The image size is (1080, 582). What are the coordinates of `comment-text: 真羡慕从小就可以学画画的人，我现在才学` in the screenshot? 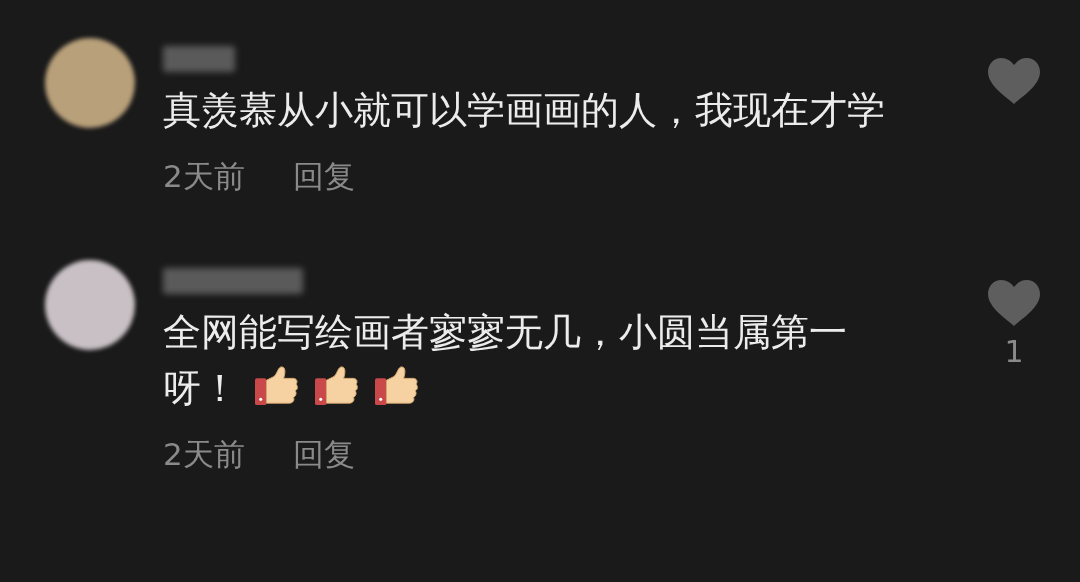 It's located at (524, 110).